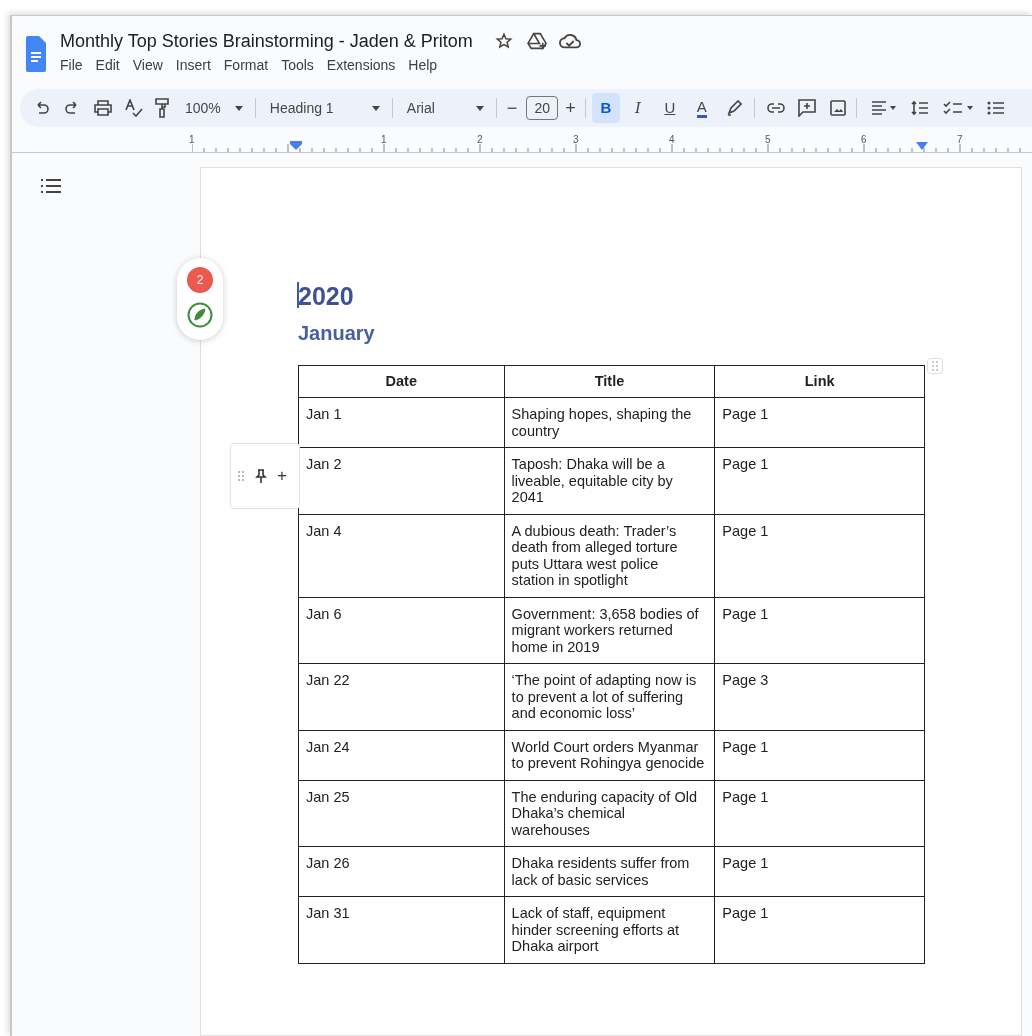  Describe the element at coordinates (806, 108) in the screenshot. I see `add-comment-icon` at that location.